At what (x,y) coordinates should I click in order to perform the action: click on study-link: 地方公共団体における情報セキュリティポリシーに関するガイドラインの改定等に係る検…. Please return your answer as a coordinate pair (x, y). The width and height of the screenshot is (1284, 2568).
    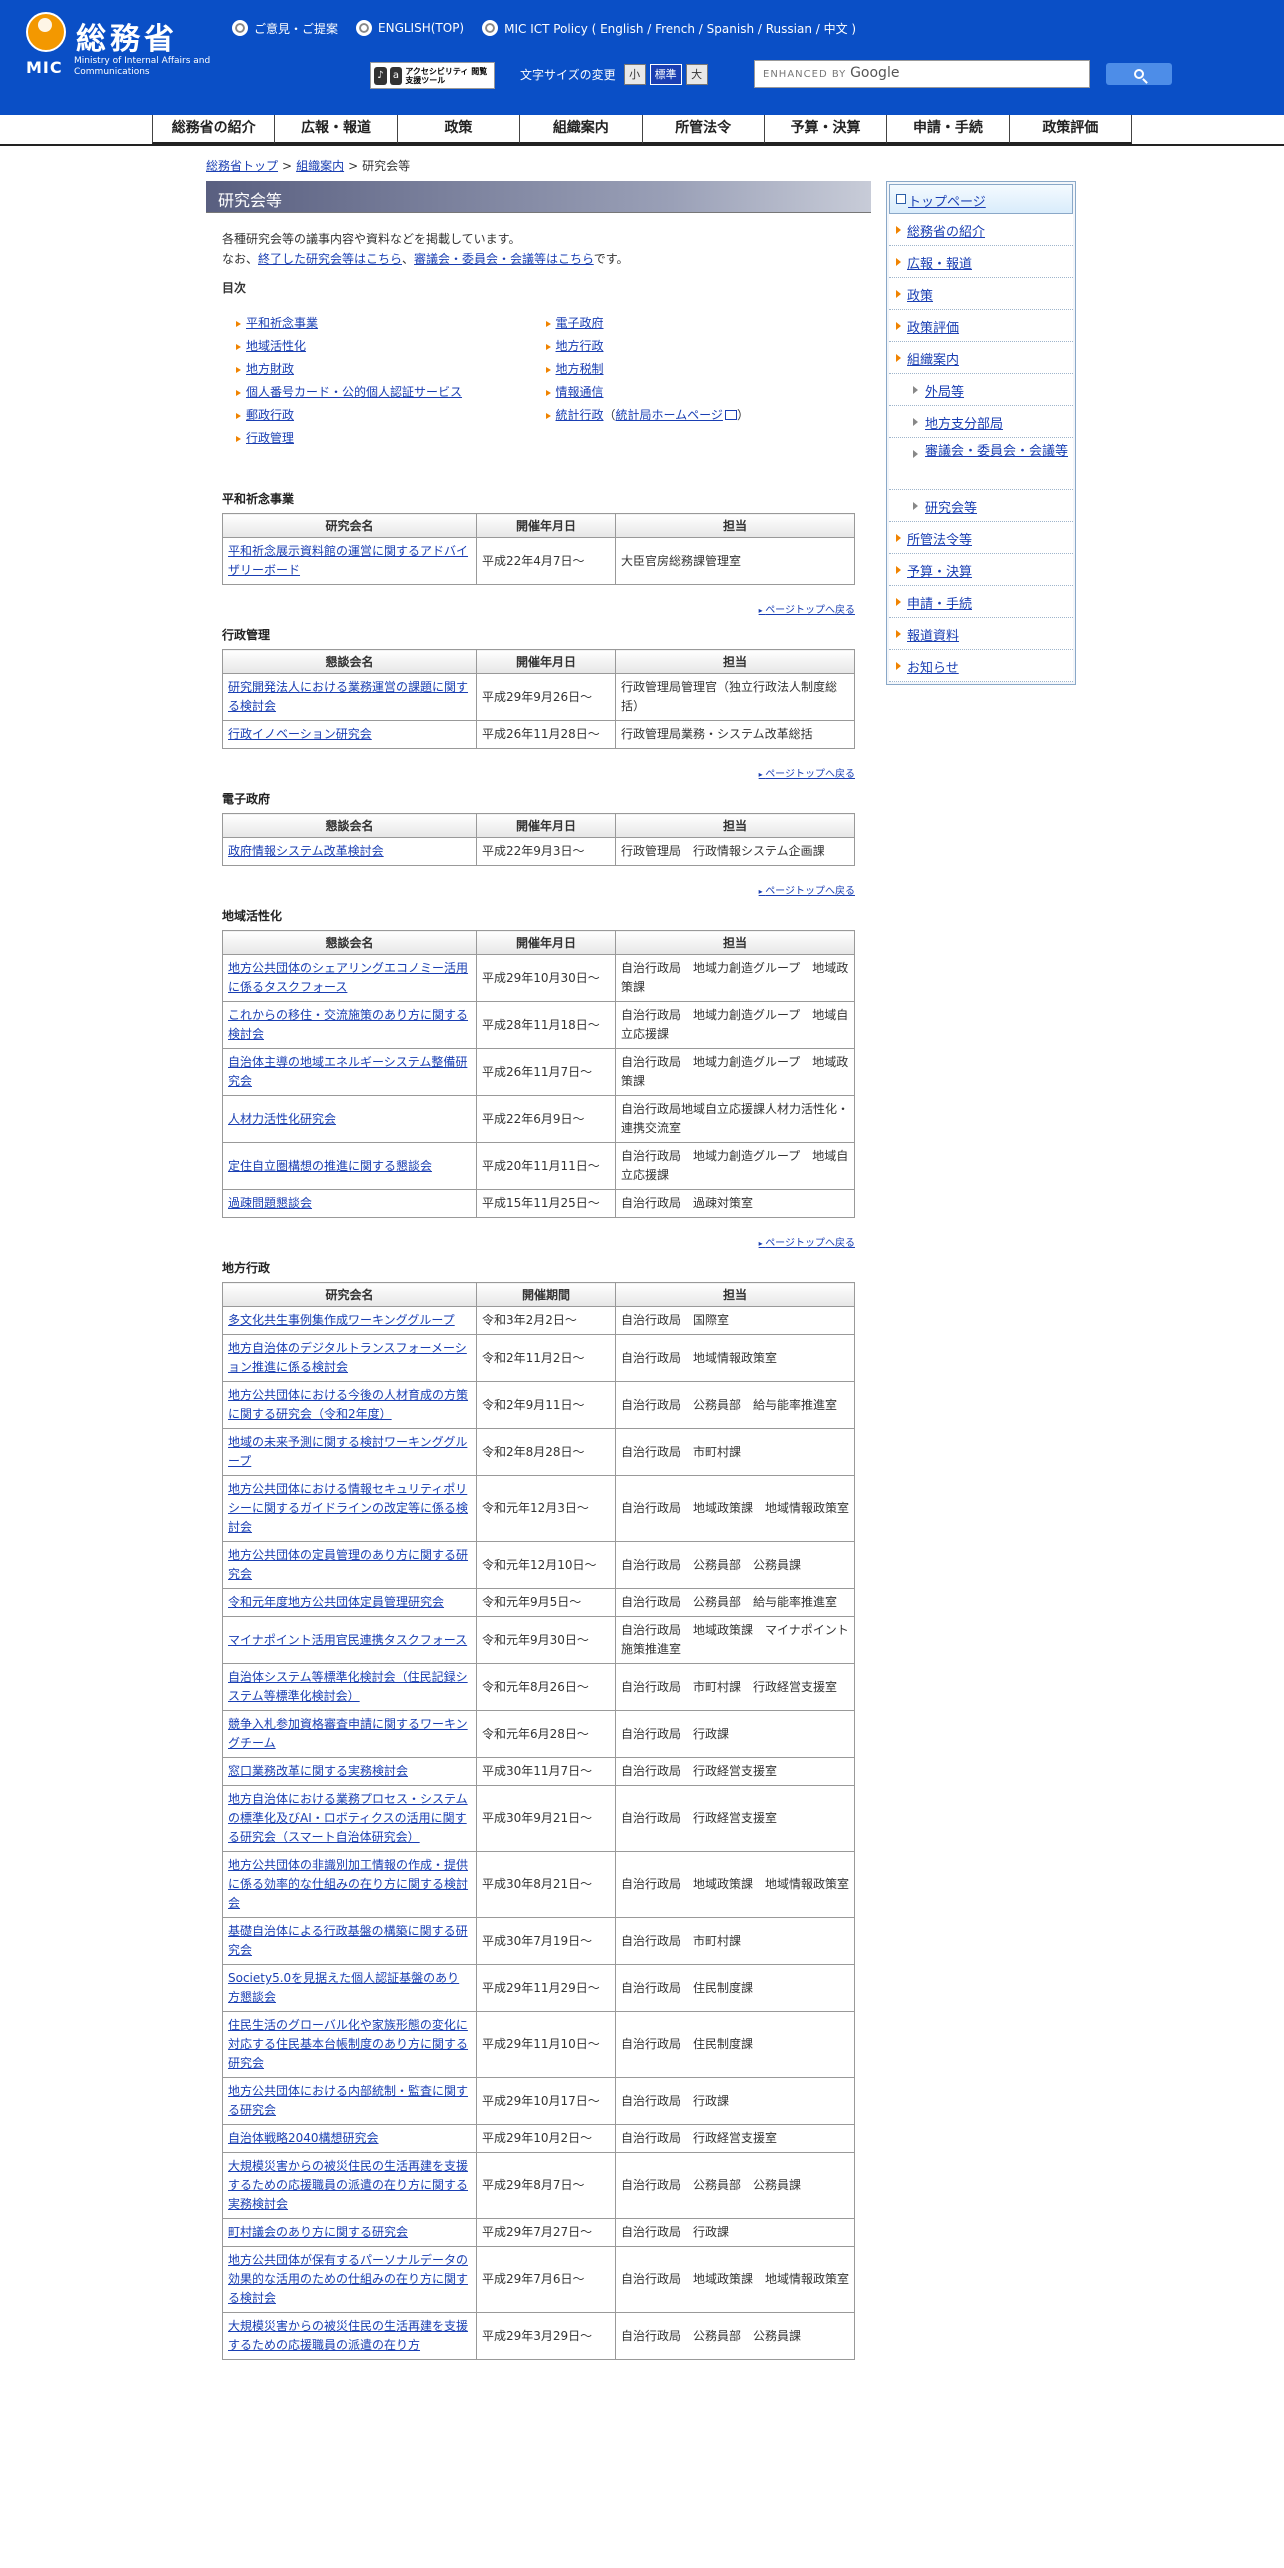
    Looking at the image, I should click on (348, 1508).